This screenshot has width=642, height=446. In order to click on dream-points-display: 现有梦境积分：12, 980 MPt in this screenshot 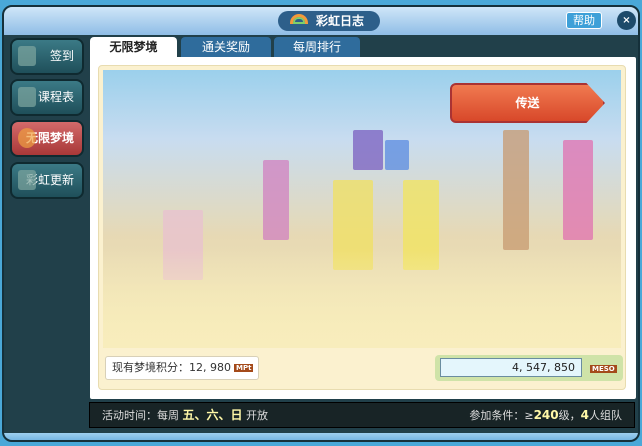, I will do `click(182, 368)`.